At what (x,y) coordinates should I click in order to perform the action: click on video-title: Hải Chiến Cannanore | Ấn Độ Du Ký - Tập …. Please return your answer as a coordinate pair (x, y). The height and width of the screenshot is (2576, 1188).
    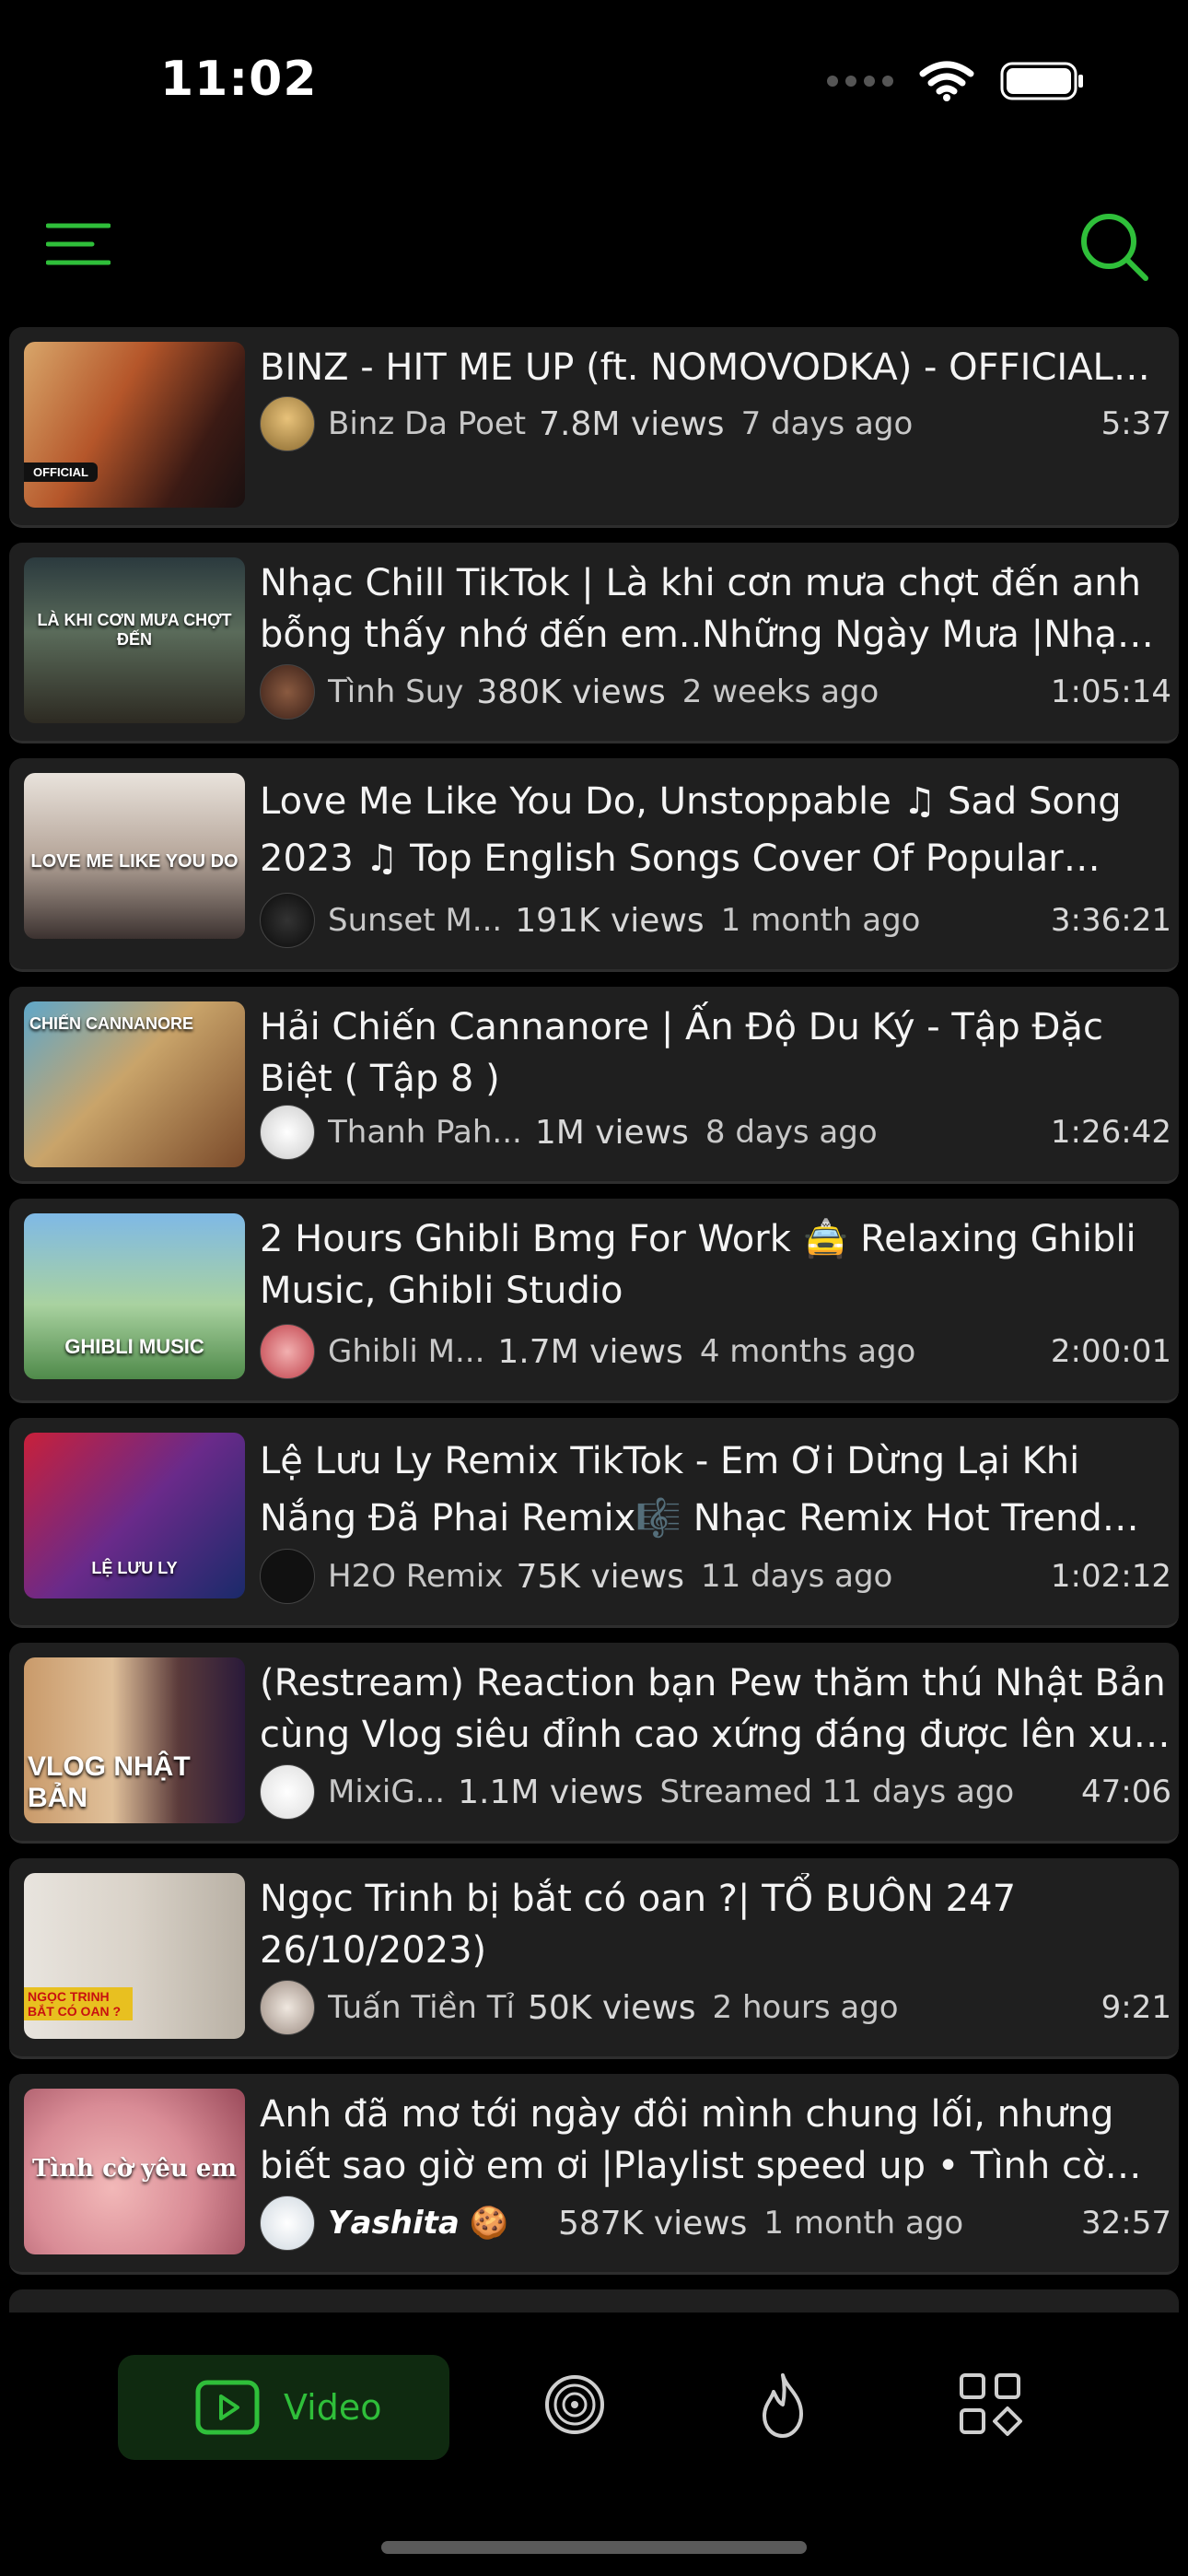
    Looking at the image, I should click on (715, 1053).